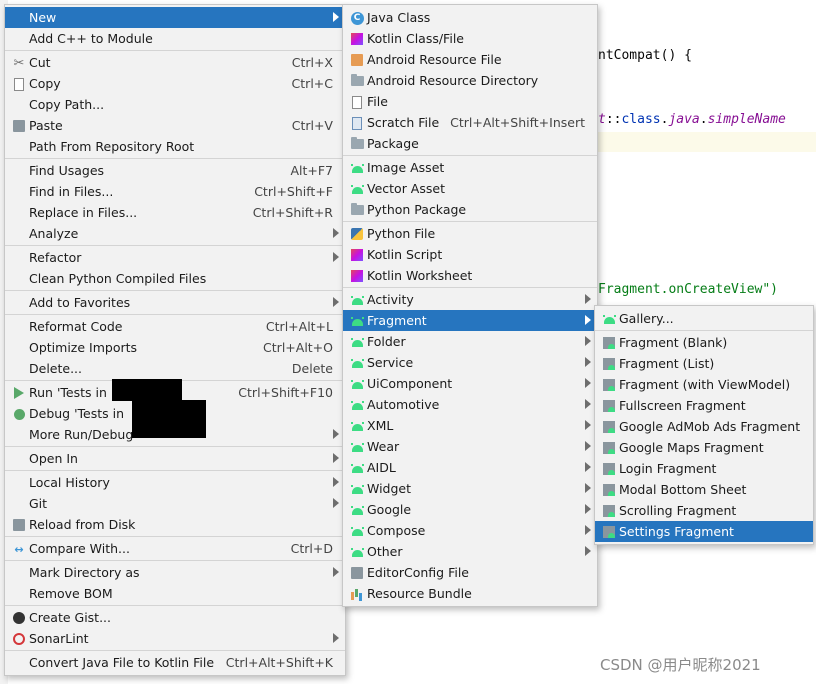  Describe the element at coordinates (396, 530) in the screenshot. I see `menu-item-label: Compose` at that location.